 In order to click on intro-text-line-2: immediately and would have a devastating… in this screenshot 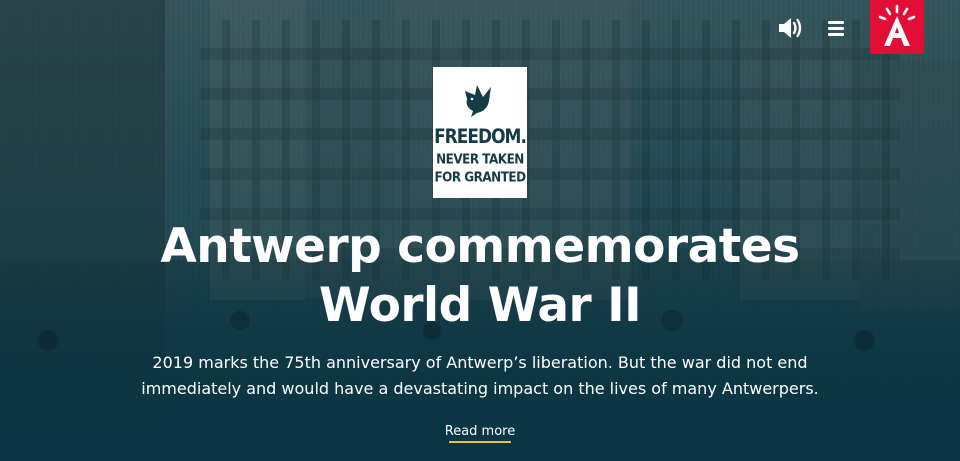, I will do `click(480, 388)`.